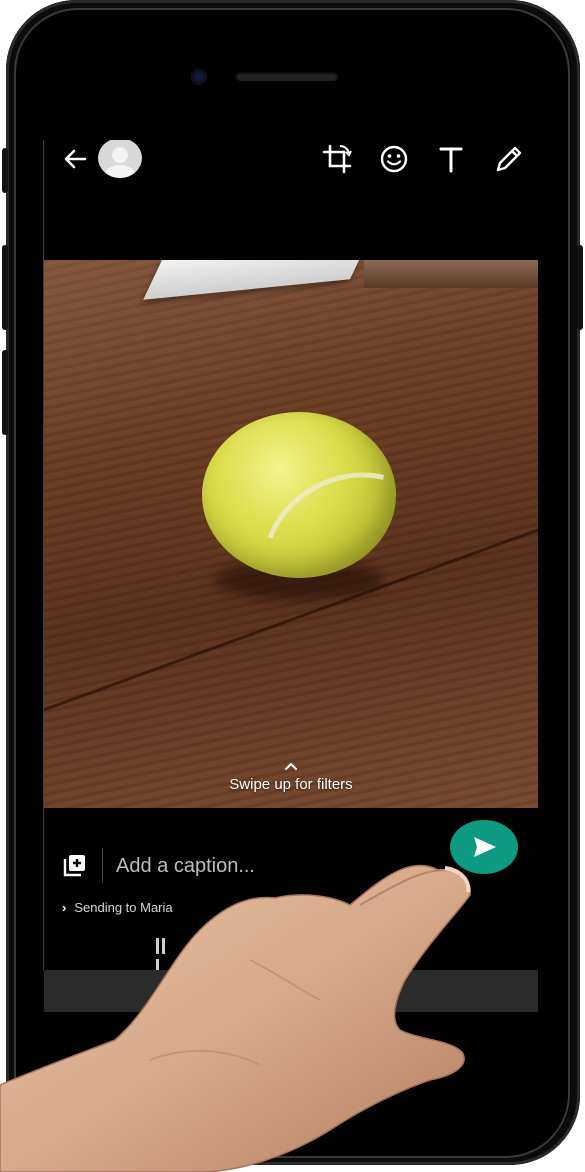  I want to click on draw-button, so click(509, 159).